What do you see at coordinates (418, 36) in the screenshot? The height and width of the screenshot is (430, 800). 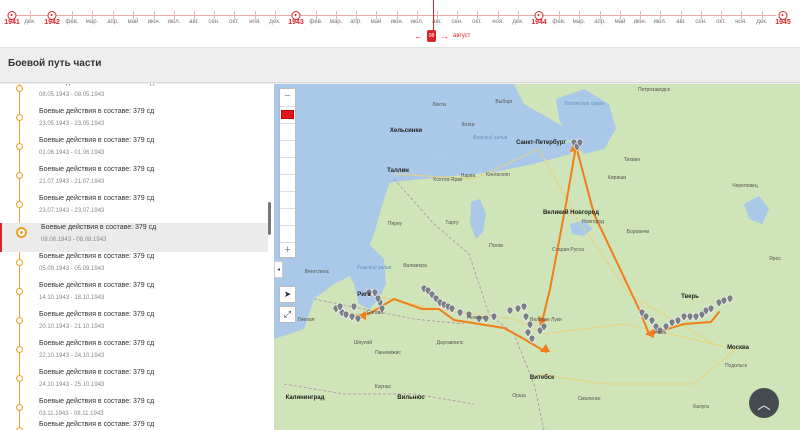 I see `prev-arrow-icon: ←` at bounding box center [418, 36].